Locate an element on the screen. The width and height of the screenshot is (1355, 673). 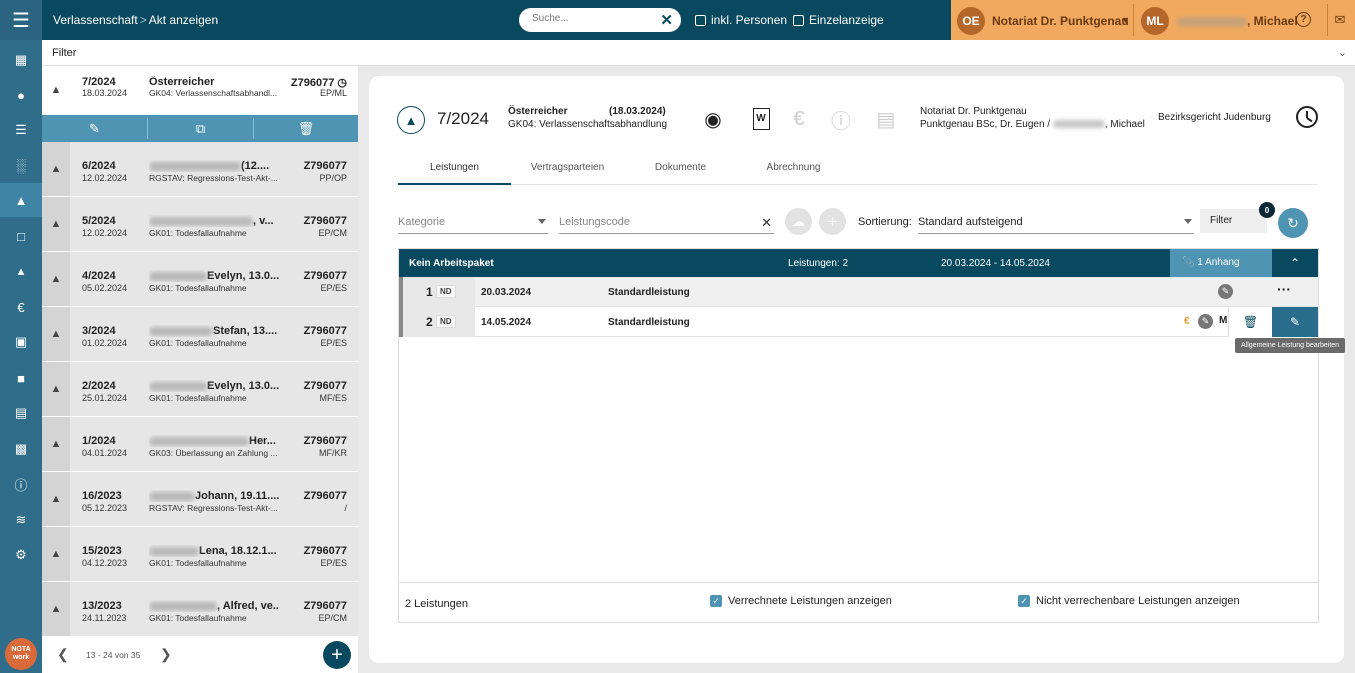
archive-box-icon: ▤ is located at coordinates (886, 119).